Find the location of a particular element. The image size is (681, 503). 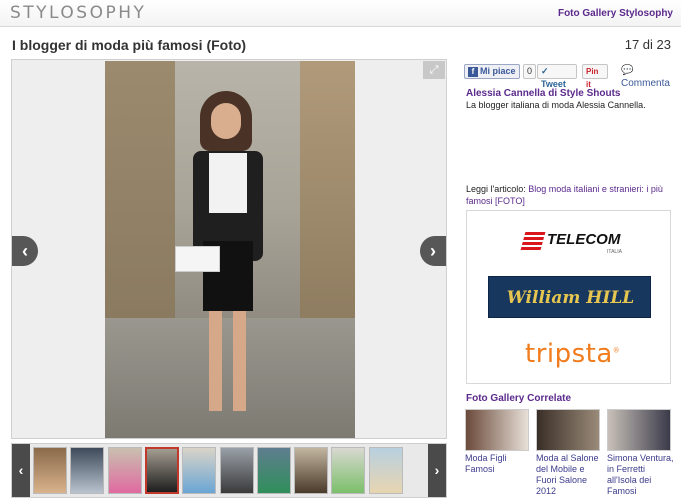

tripsta-trademark: ® is located at coordinates (616, 350).